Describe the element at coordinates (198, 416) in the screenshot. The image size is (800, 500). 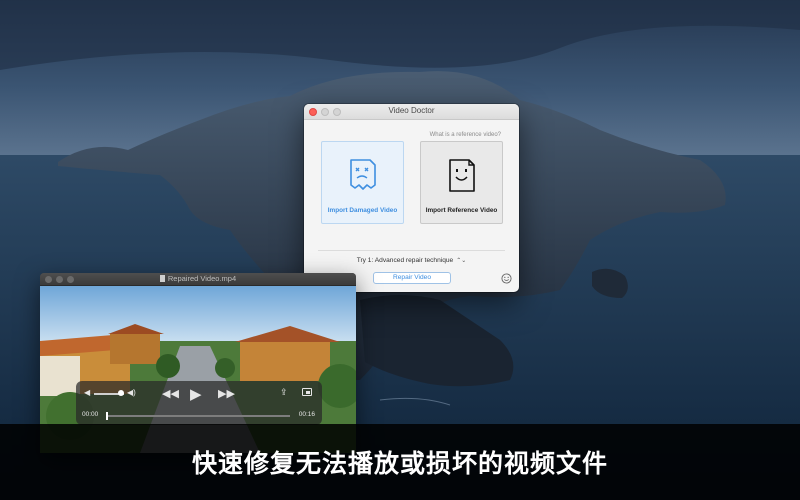
I see `scrubber-track` at that location.